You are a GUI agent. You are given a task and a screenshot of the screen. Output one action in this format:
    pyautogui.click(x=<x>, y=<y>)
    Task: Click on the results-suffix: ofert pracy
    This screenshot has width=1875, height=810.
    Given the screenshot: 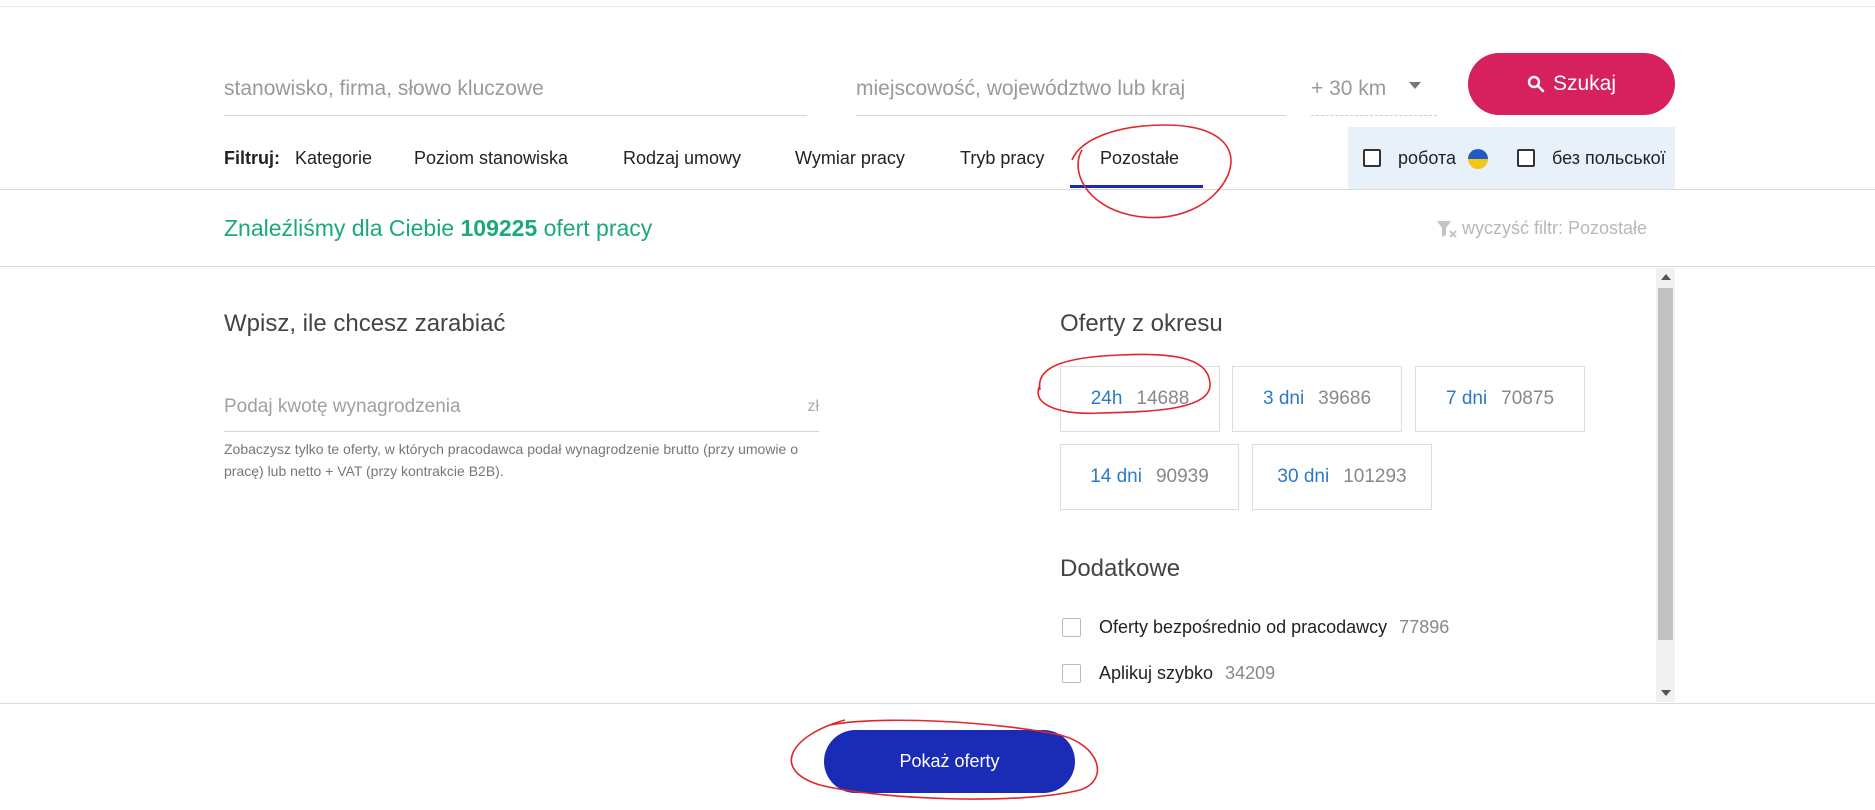 What is the action you would take?
    pyautogui.click(x=598, y=228)
    